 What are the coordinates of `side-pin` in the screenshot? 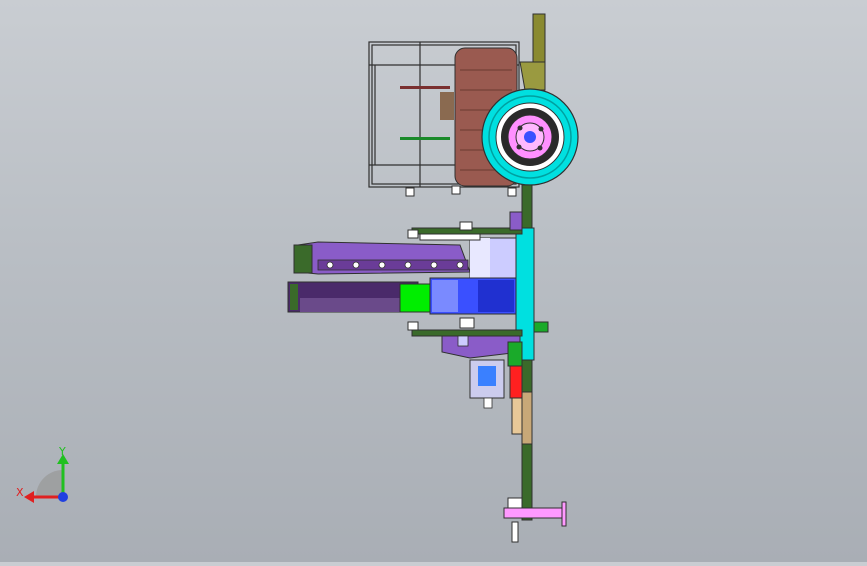 It's located at (541, 327).